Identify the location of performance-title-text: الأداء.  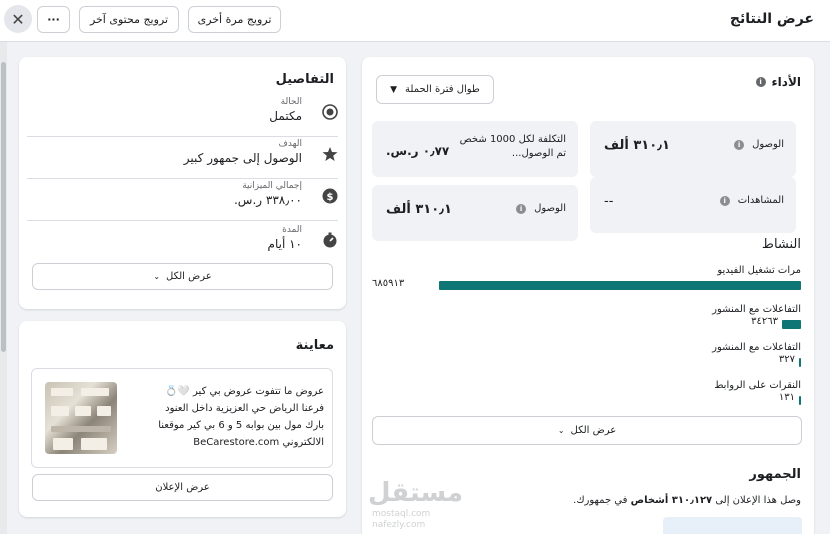
(786, 82).